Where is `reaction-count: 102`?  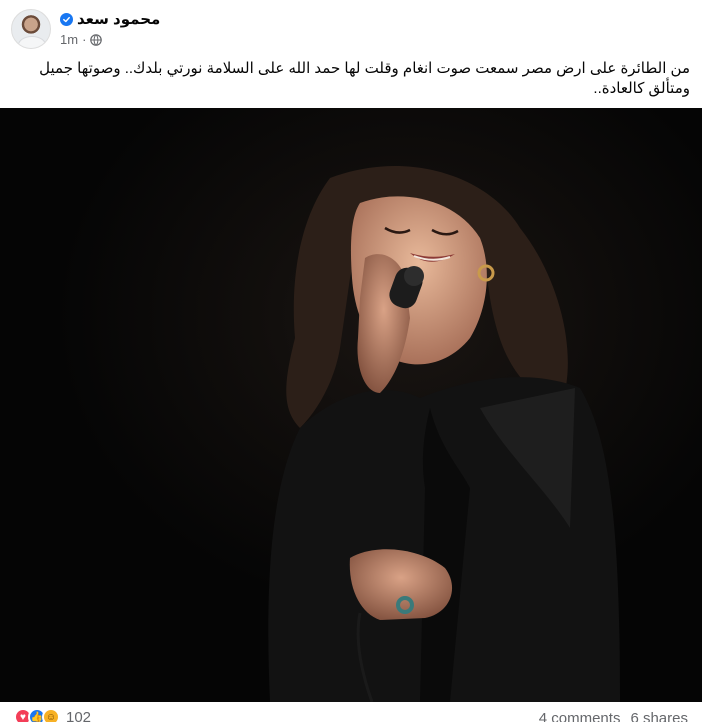 reaction-count: 102 is located at coordinates (79, 715).